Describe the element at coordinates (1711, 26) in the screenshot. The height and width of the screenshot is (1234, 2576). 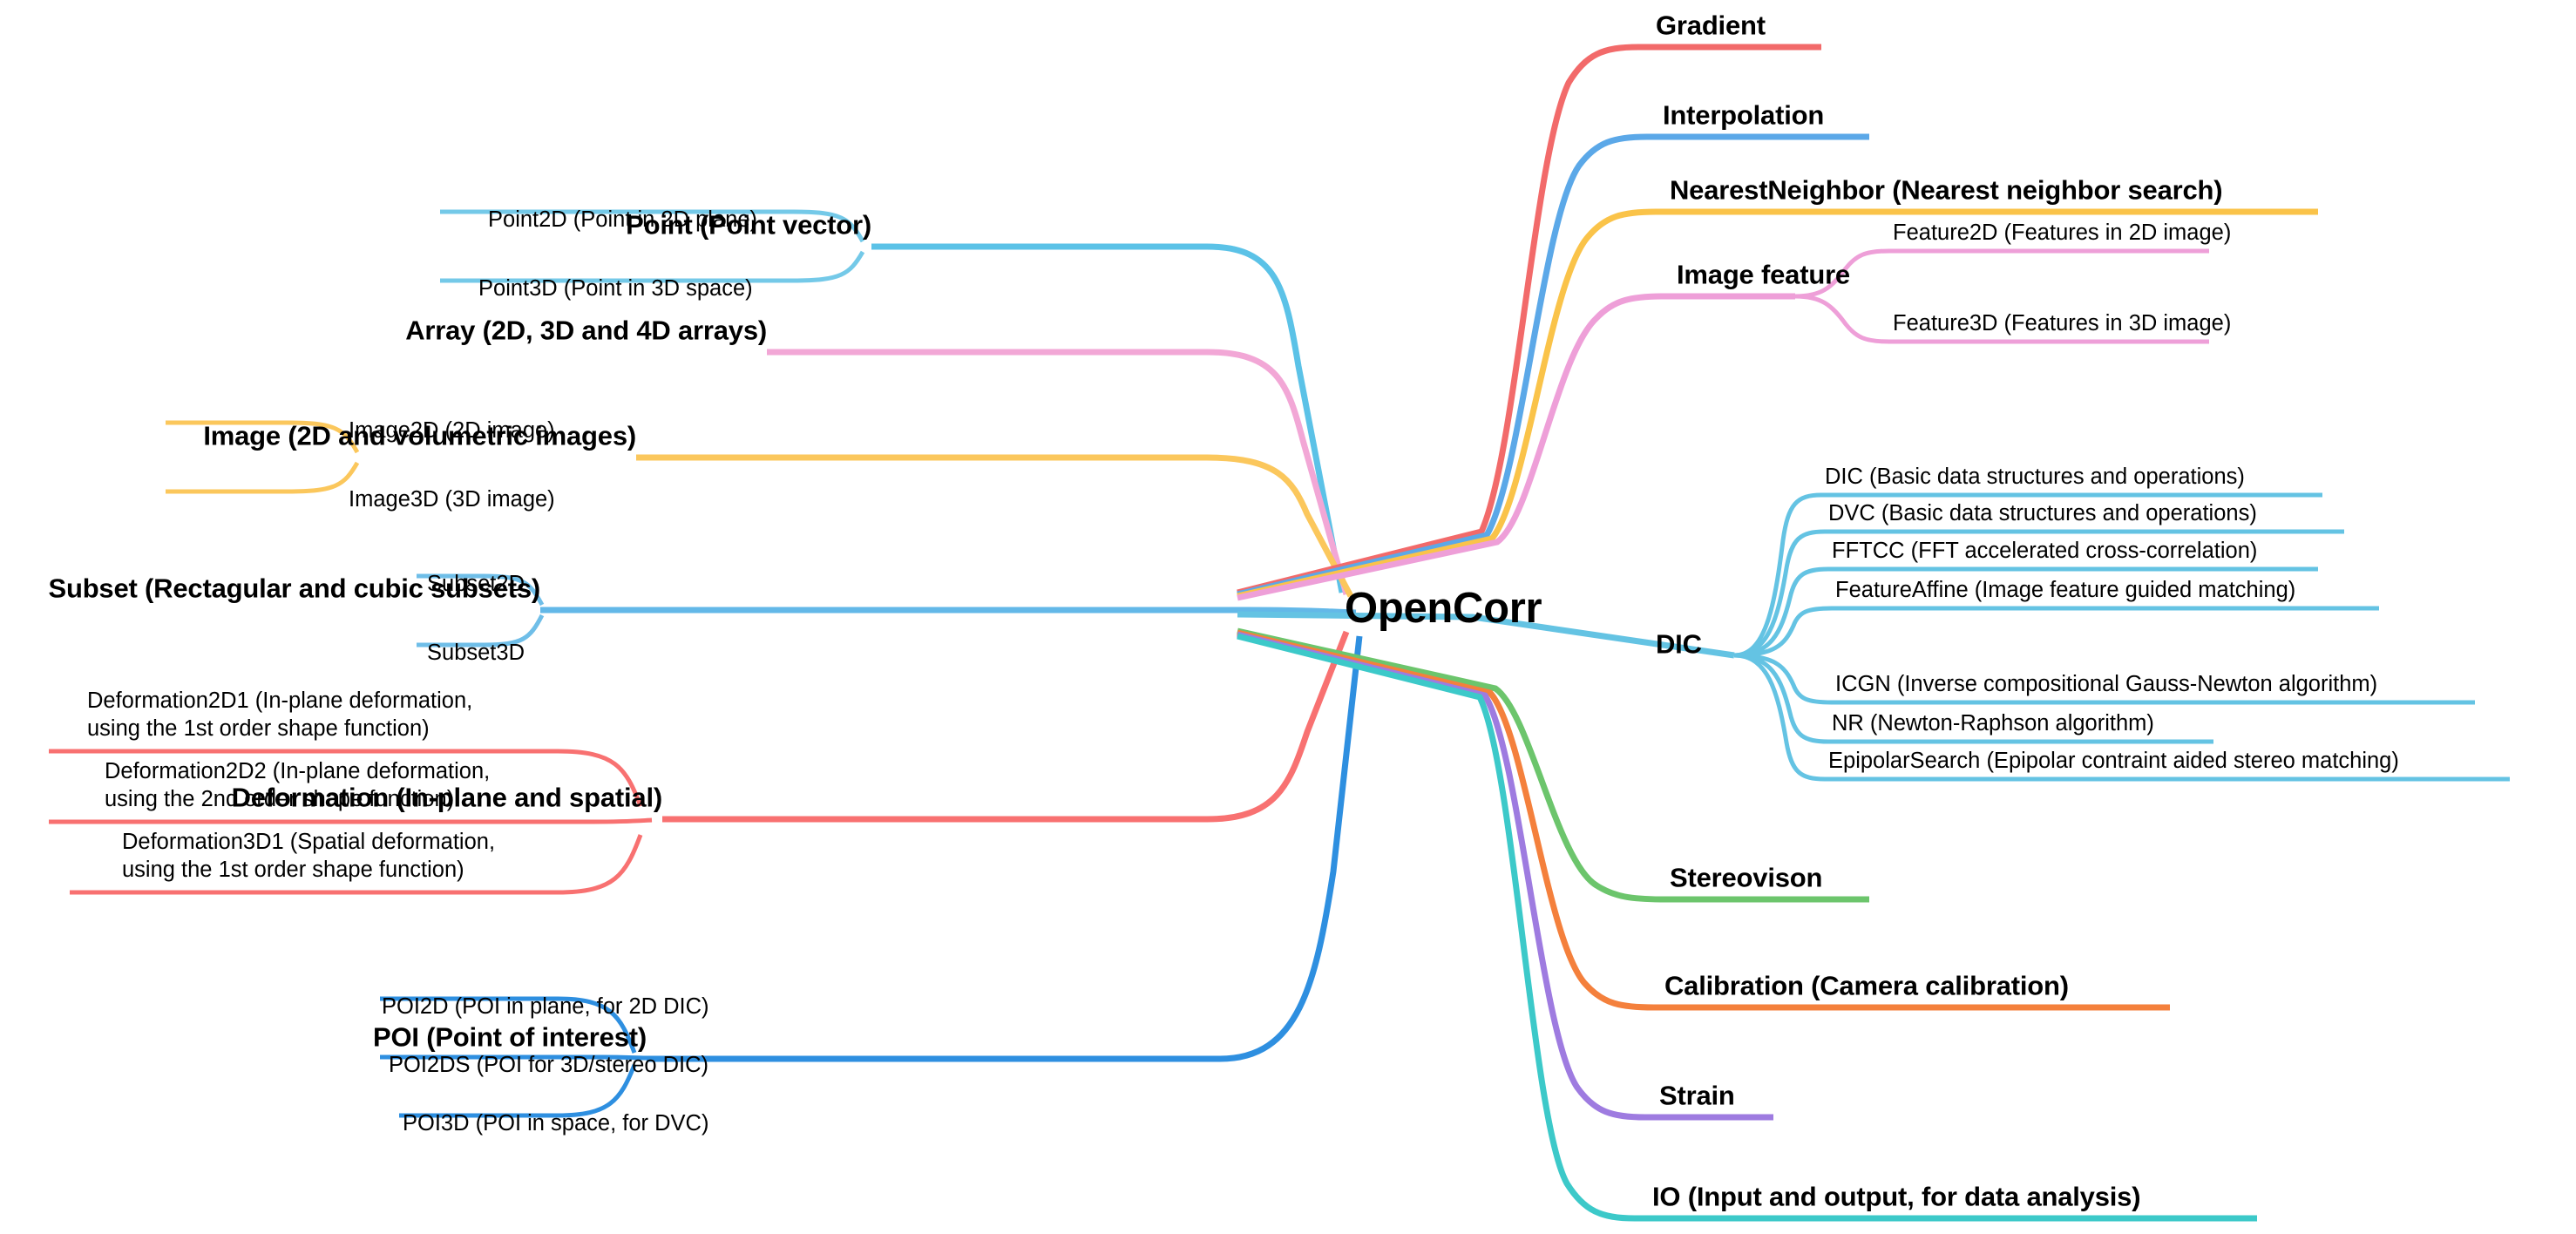
I see `branch-label-gradient: Gradient` at that location.